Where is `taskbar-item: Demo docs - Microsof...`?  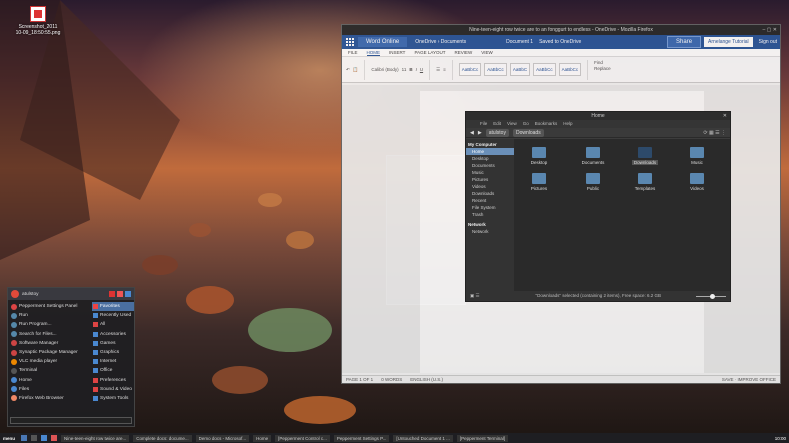 taskbar-item: Demo docs - Microsof... is located at coordinates (222, 438).